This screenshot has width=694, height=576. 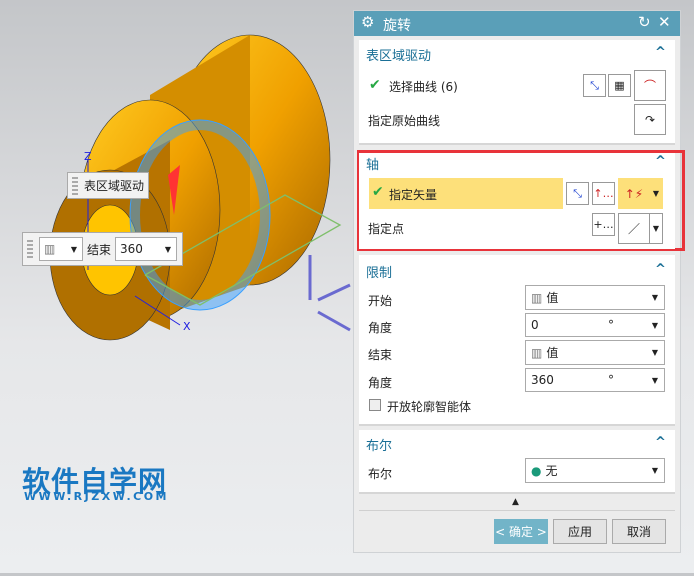 What do you see at coordinates (429, 407) in the screenshot?
I see `open-profile-label: 开放轮廓智能体` at bounding box center [429, 407].